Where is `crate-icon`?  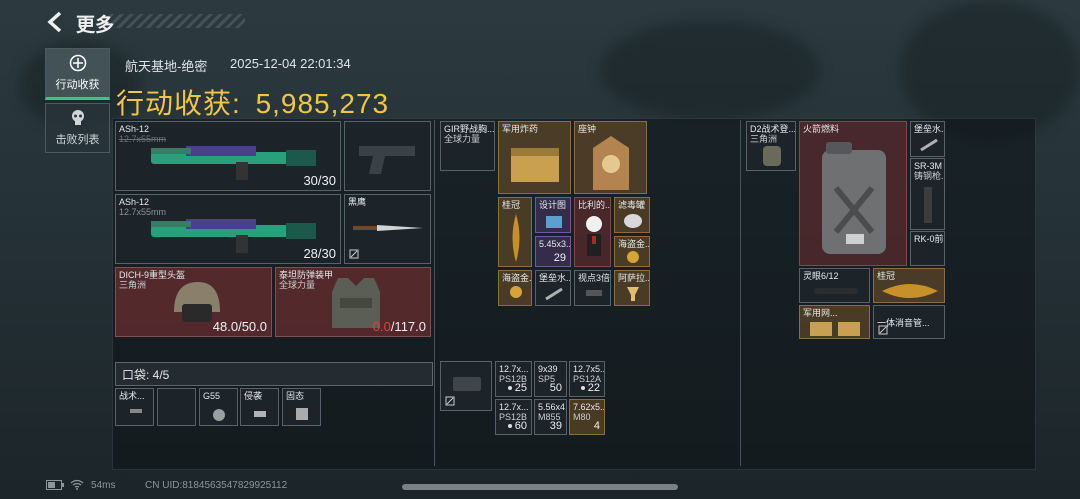 crate-icon is located at coordinates (835, 329).